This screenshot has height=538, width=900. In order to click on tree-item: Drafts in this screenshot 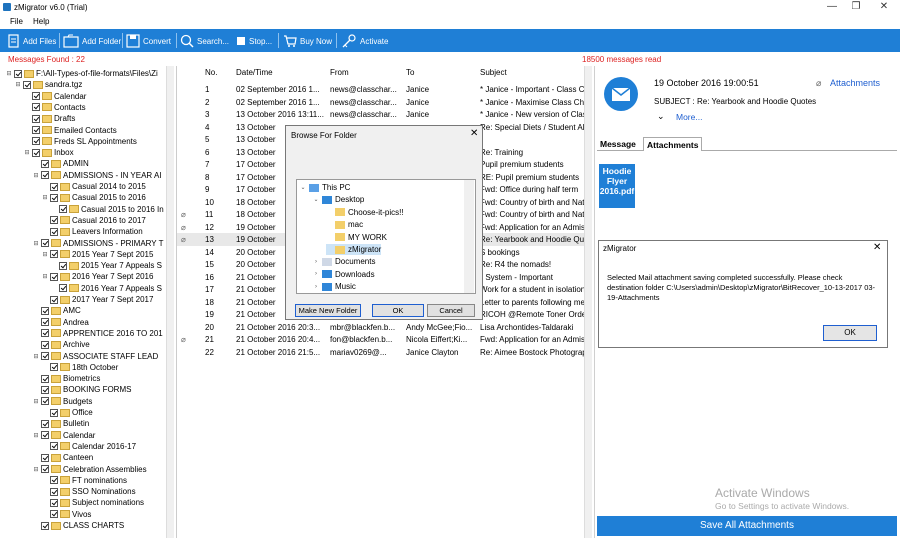, I will do `click(49, 118)`.